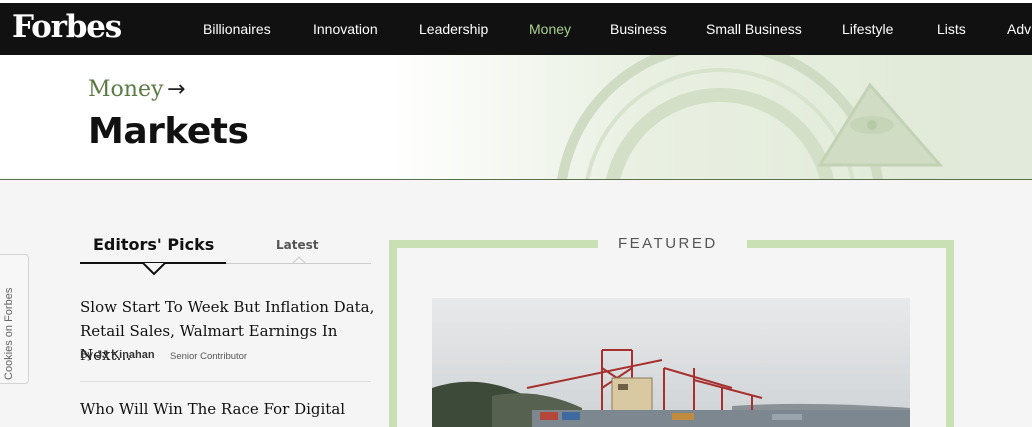  Describe the element at coordinates (125, 355) in the screenshot. I see `story-author: JJ Kinahan` at that location.